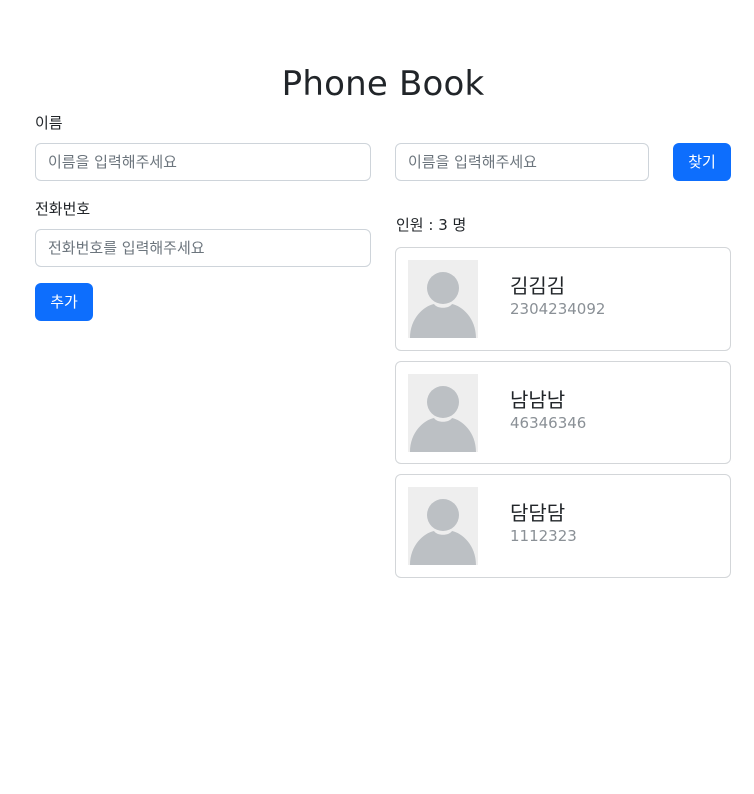 The height and width of the screenshot is (794, 754). Describe the element at coordinates (548, 423) in the screenshot. I see `contact-phone: 46346346` at that location.